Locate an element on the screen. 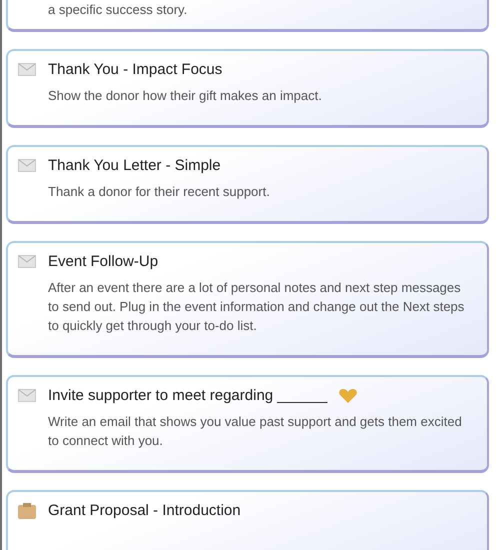 The width and height of the screenshot is (500, 550). template-card: a specific success story. is located at coordinates (247, 16).